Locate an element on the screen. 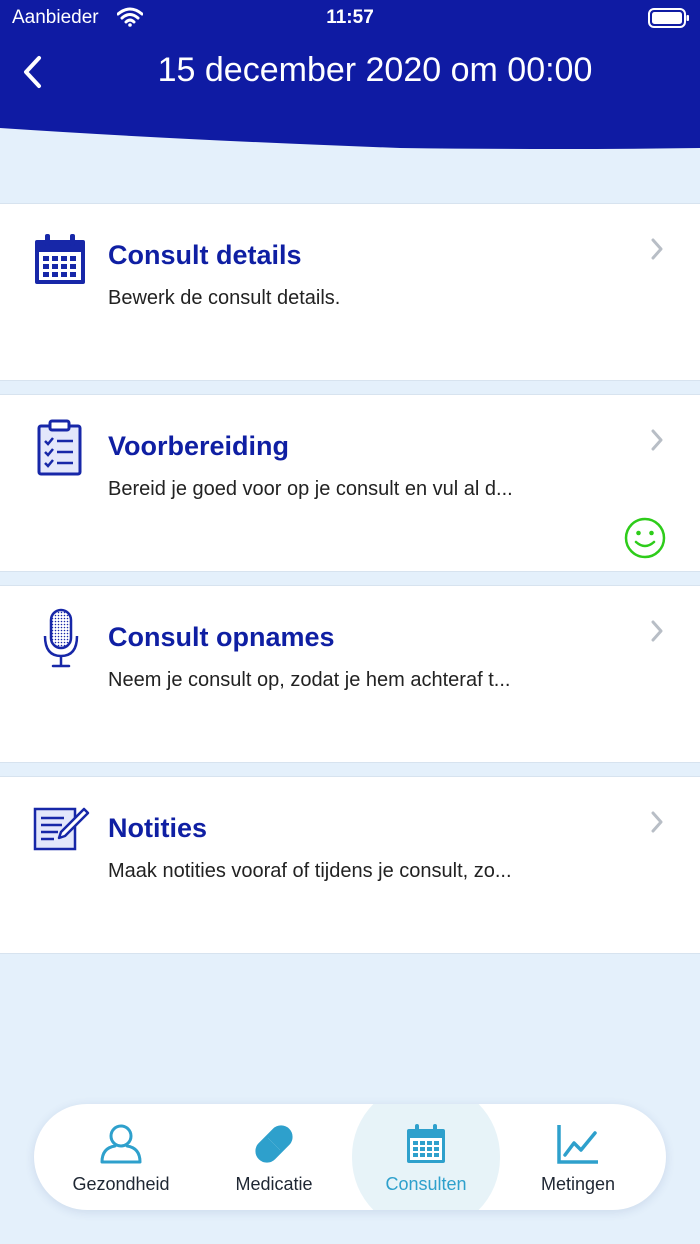 The height and width of the screenshot is (1244, 700). item-title: Voorbereiding is located at coordinates (199, 446).